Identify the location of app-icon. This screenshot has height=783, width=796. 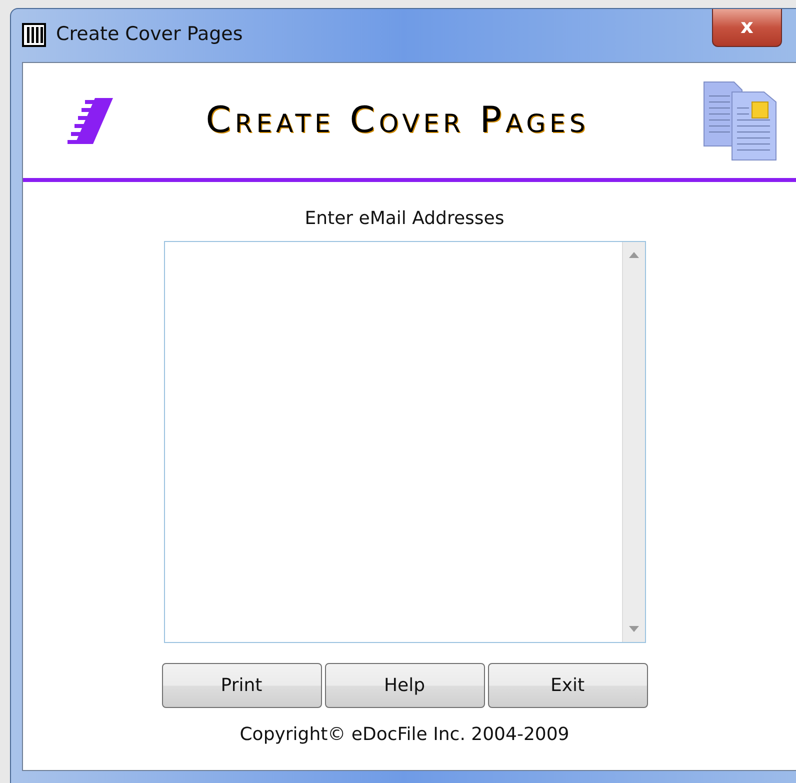
(34, 35).